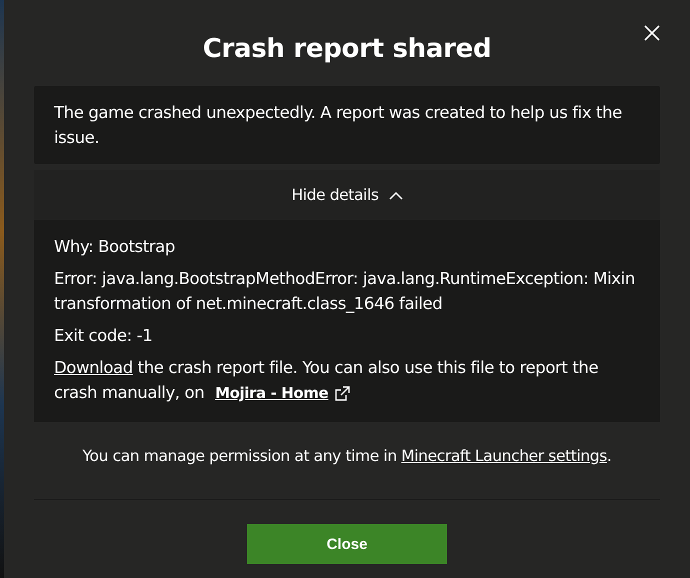 The image size is (690, 578). I want to click on download-link: Download, so click(93, 367).